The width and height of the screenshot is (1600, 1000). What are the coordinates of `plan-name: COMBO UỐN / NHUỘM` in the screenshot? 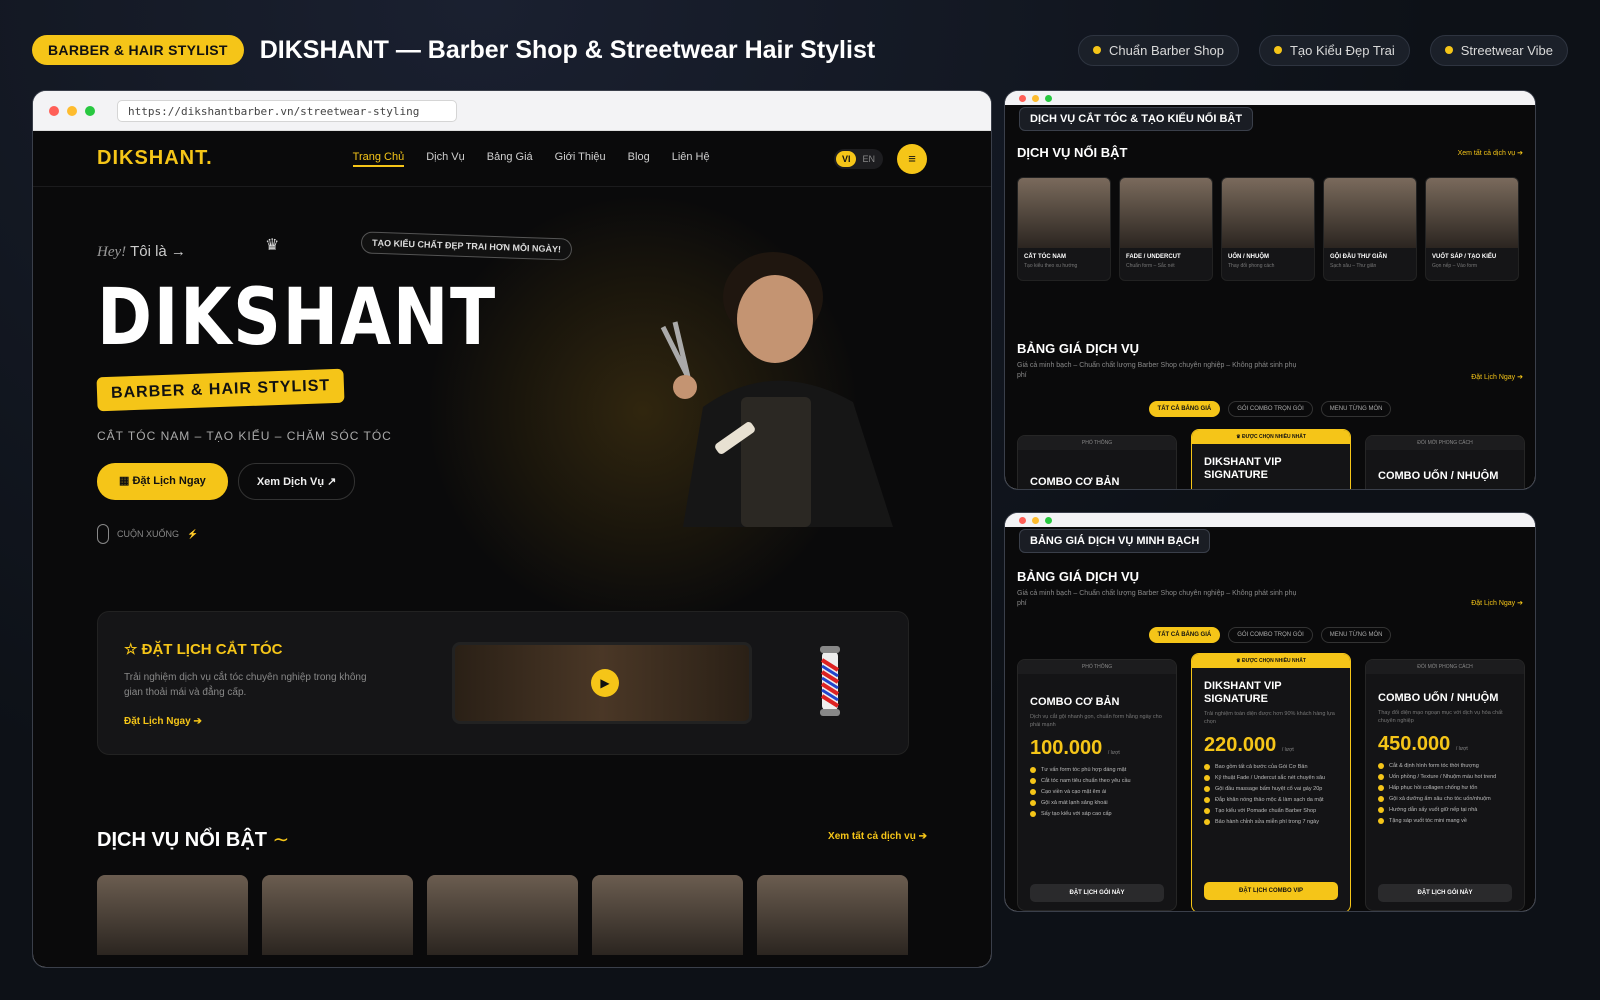 It's located at (1438, 698).